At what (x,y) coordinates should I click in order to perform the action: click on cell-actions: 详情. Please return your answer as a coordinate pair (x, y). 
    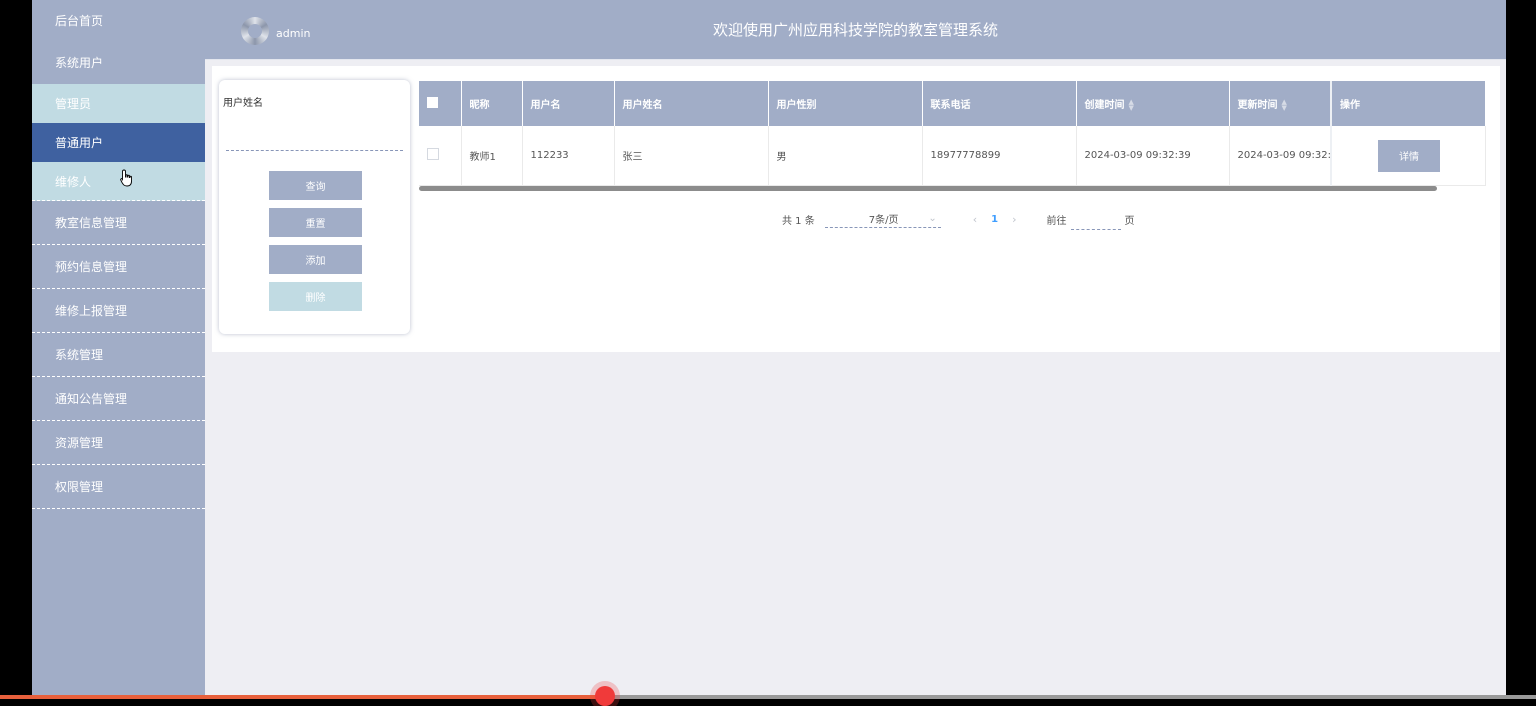
    Looking at the image, I should click on (1408, 156).